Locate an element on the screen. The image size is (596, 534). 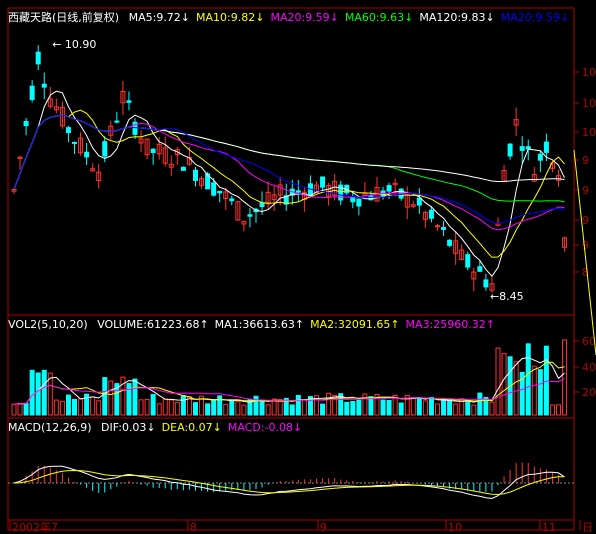
high-annotation: ← 10.90 is located at coordinates (74, 44).